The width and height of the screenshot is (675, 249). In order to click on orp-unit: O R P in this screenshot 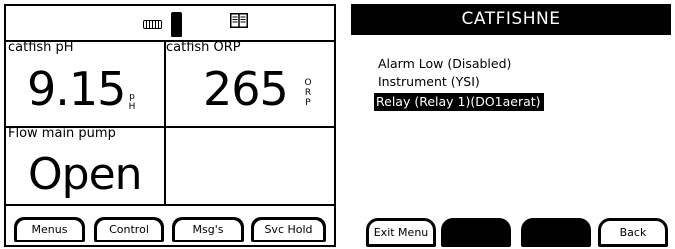, I will do `click(308, 93)`.